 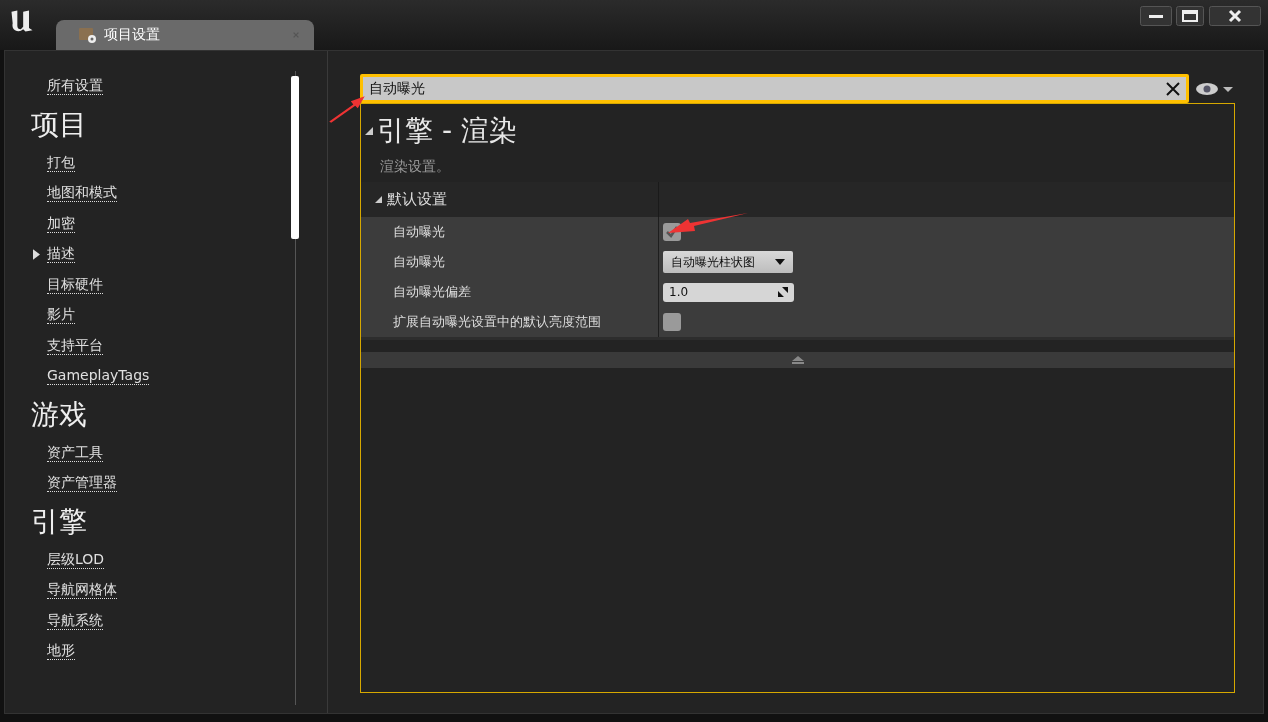 What do you see at coordinates (1215, 88) in the screenshot?
I see `eye-dropdown-icon` at bounding box center [1215, 88].